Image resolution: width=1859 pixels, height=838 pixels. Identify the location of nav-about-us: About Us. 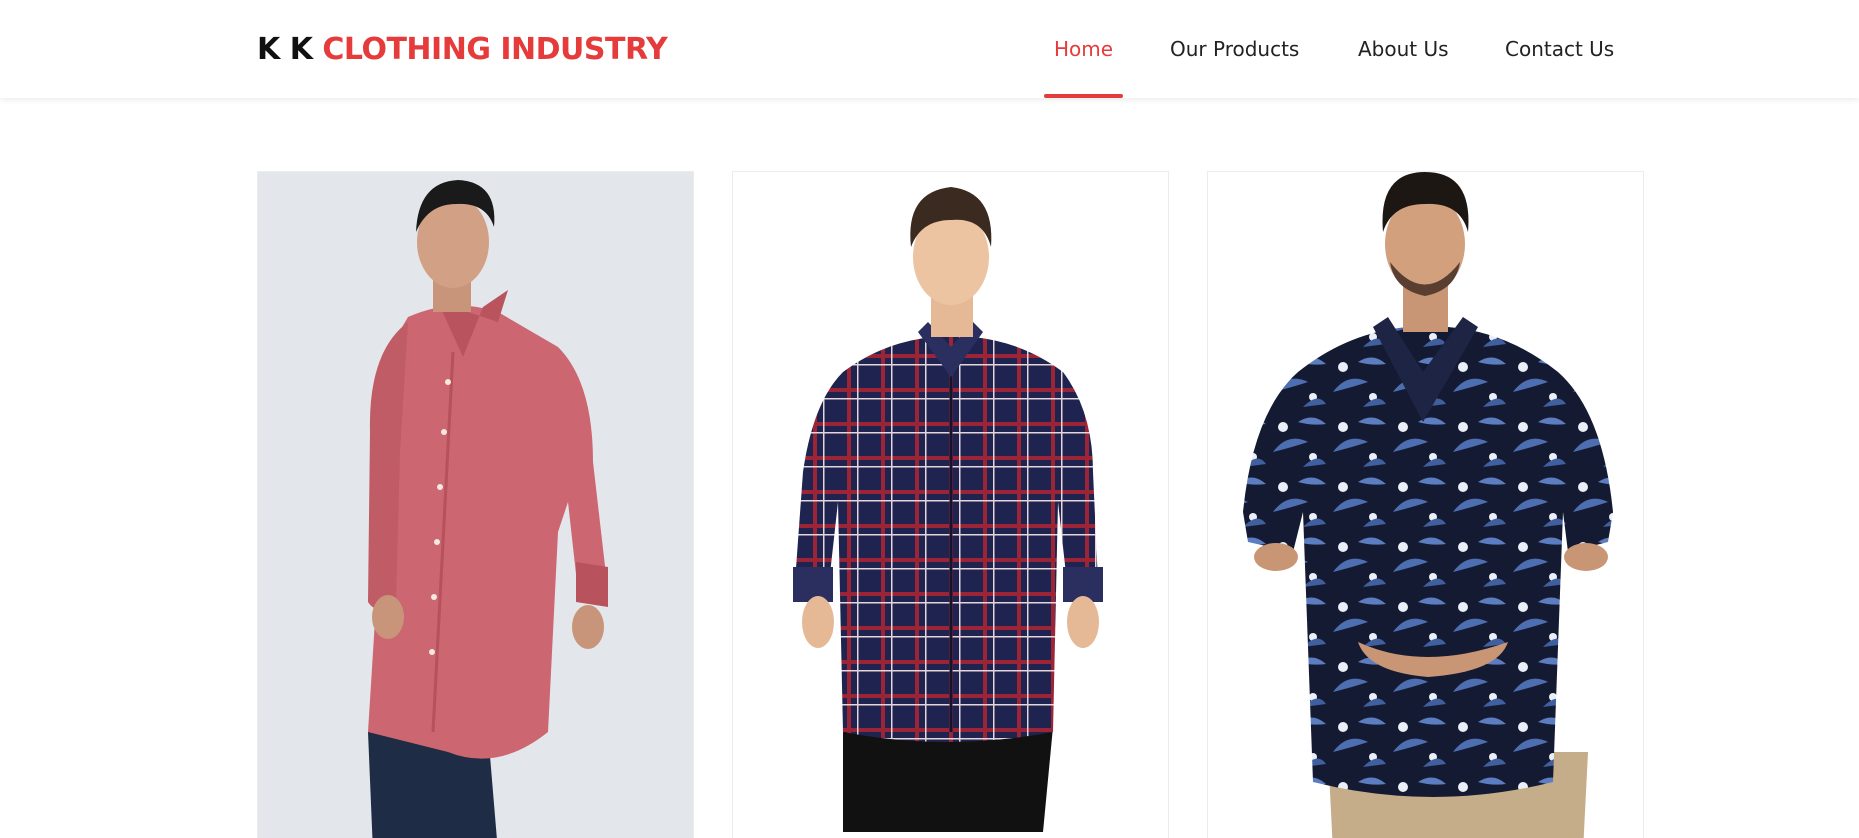
(1403, 49).